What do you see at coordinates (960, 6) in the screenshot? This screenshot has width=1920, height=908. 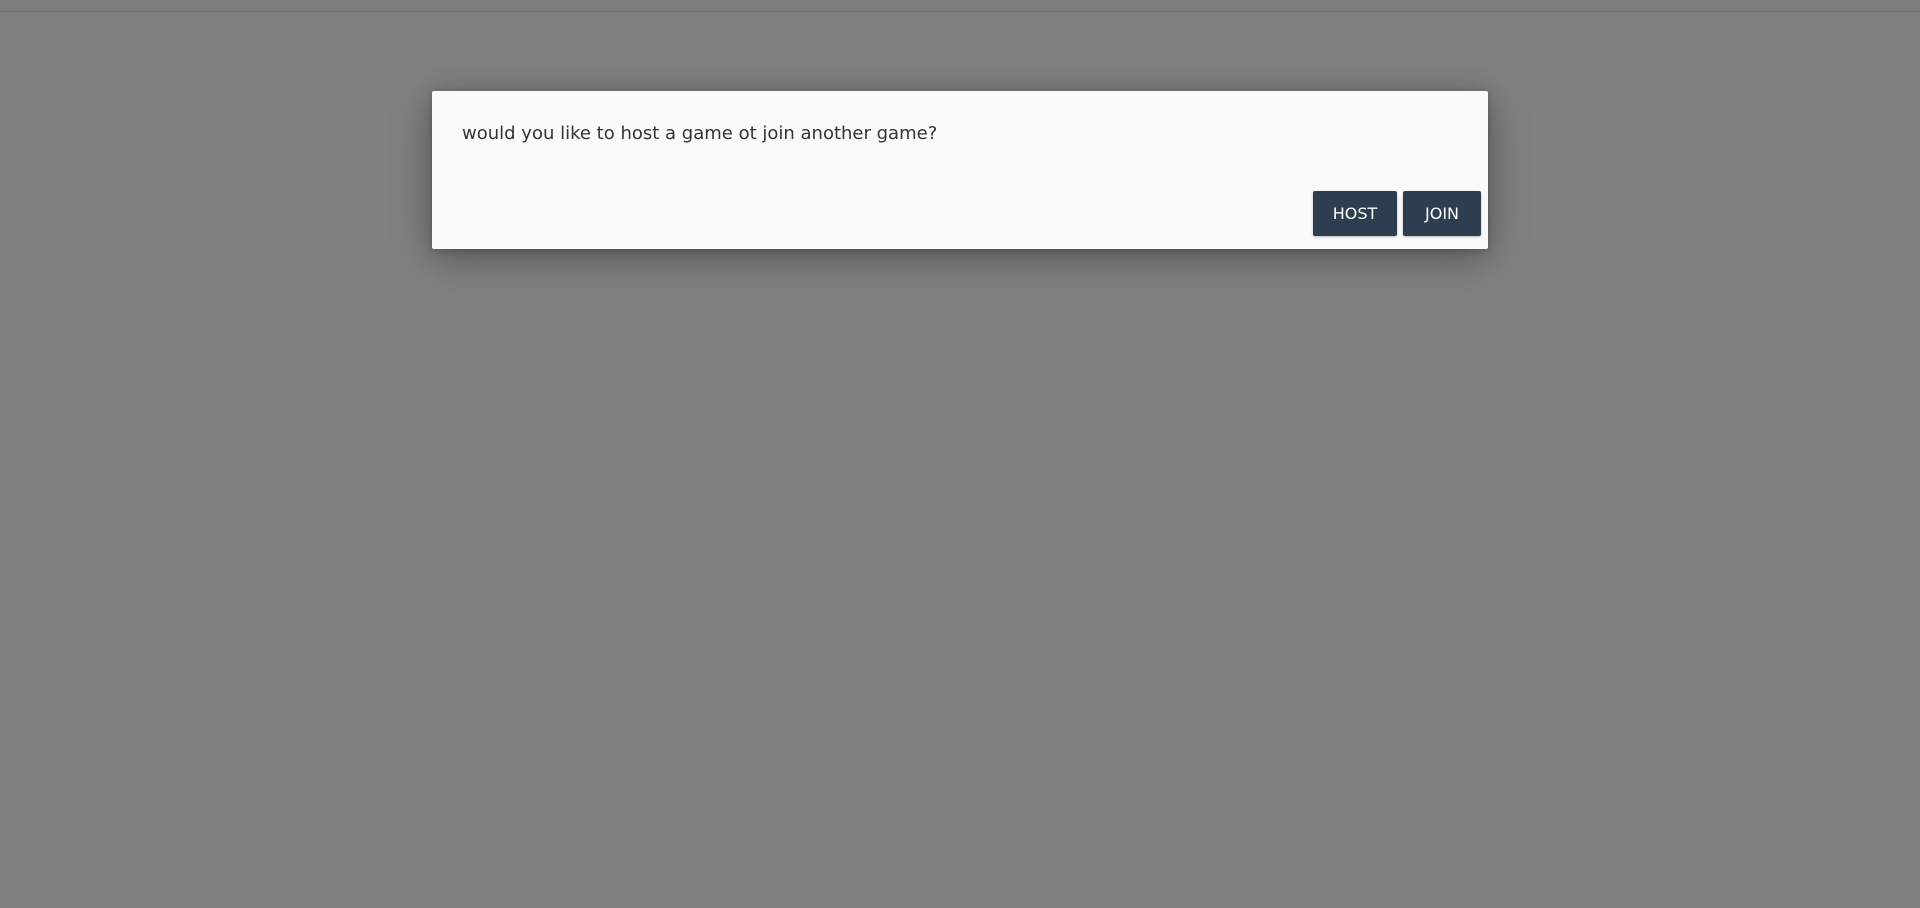 I see `top-bar` at bounding box center [960, 6].